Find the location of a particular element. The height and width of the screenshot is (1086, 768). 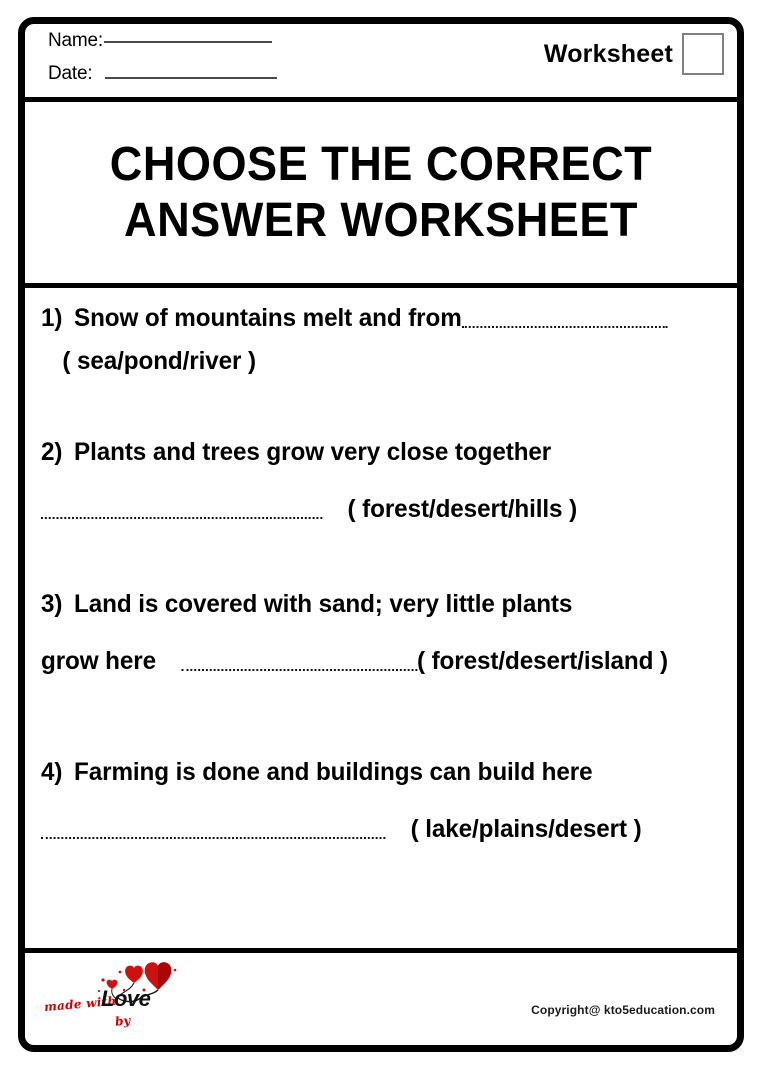

question-options: ( sea/pond/river ) is located at coordinates (159, 361).